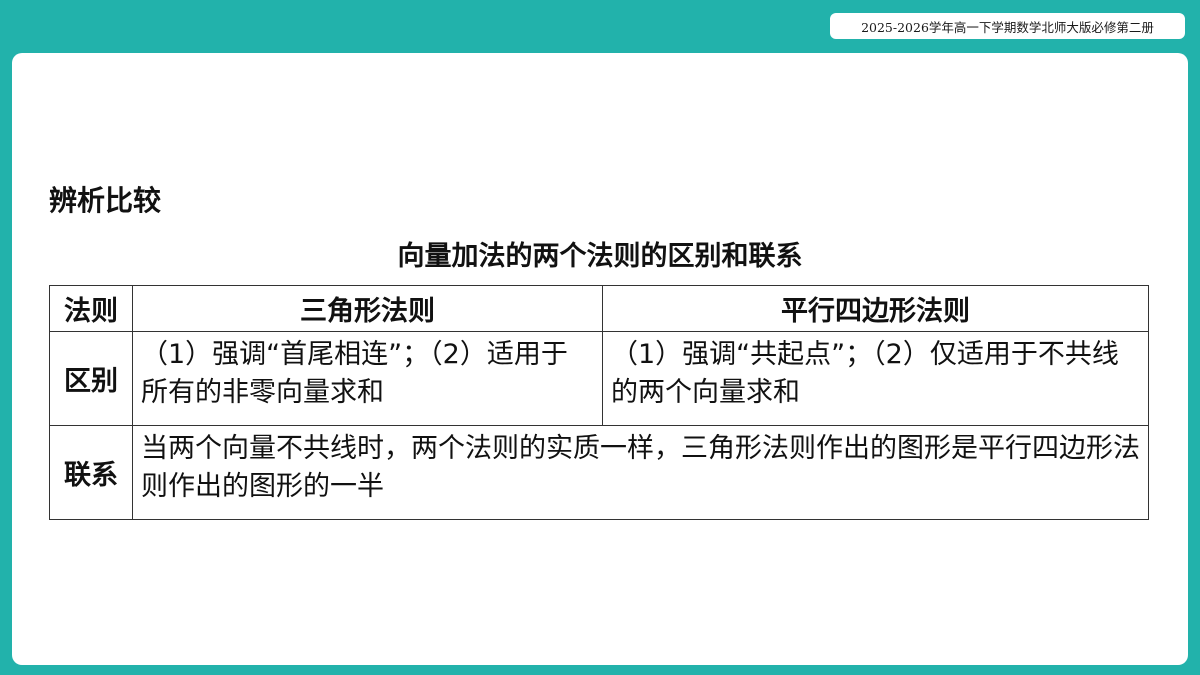  What do you see at coordinates (875, 378) in the screenshot?
I see `cell-parallelogram-difference: （1）强调“共起点”；（2）仅适用于不共线的两个向量求和` at bounding box center [875, 378].